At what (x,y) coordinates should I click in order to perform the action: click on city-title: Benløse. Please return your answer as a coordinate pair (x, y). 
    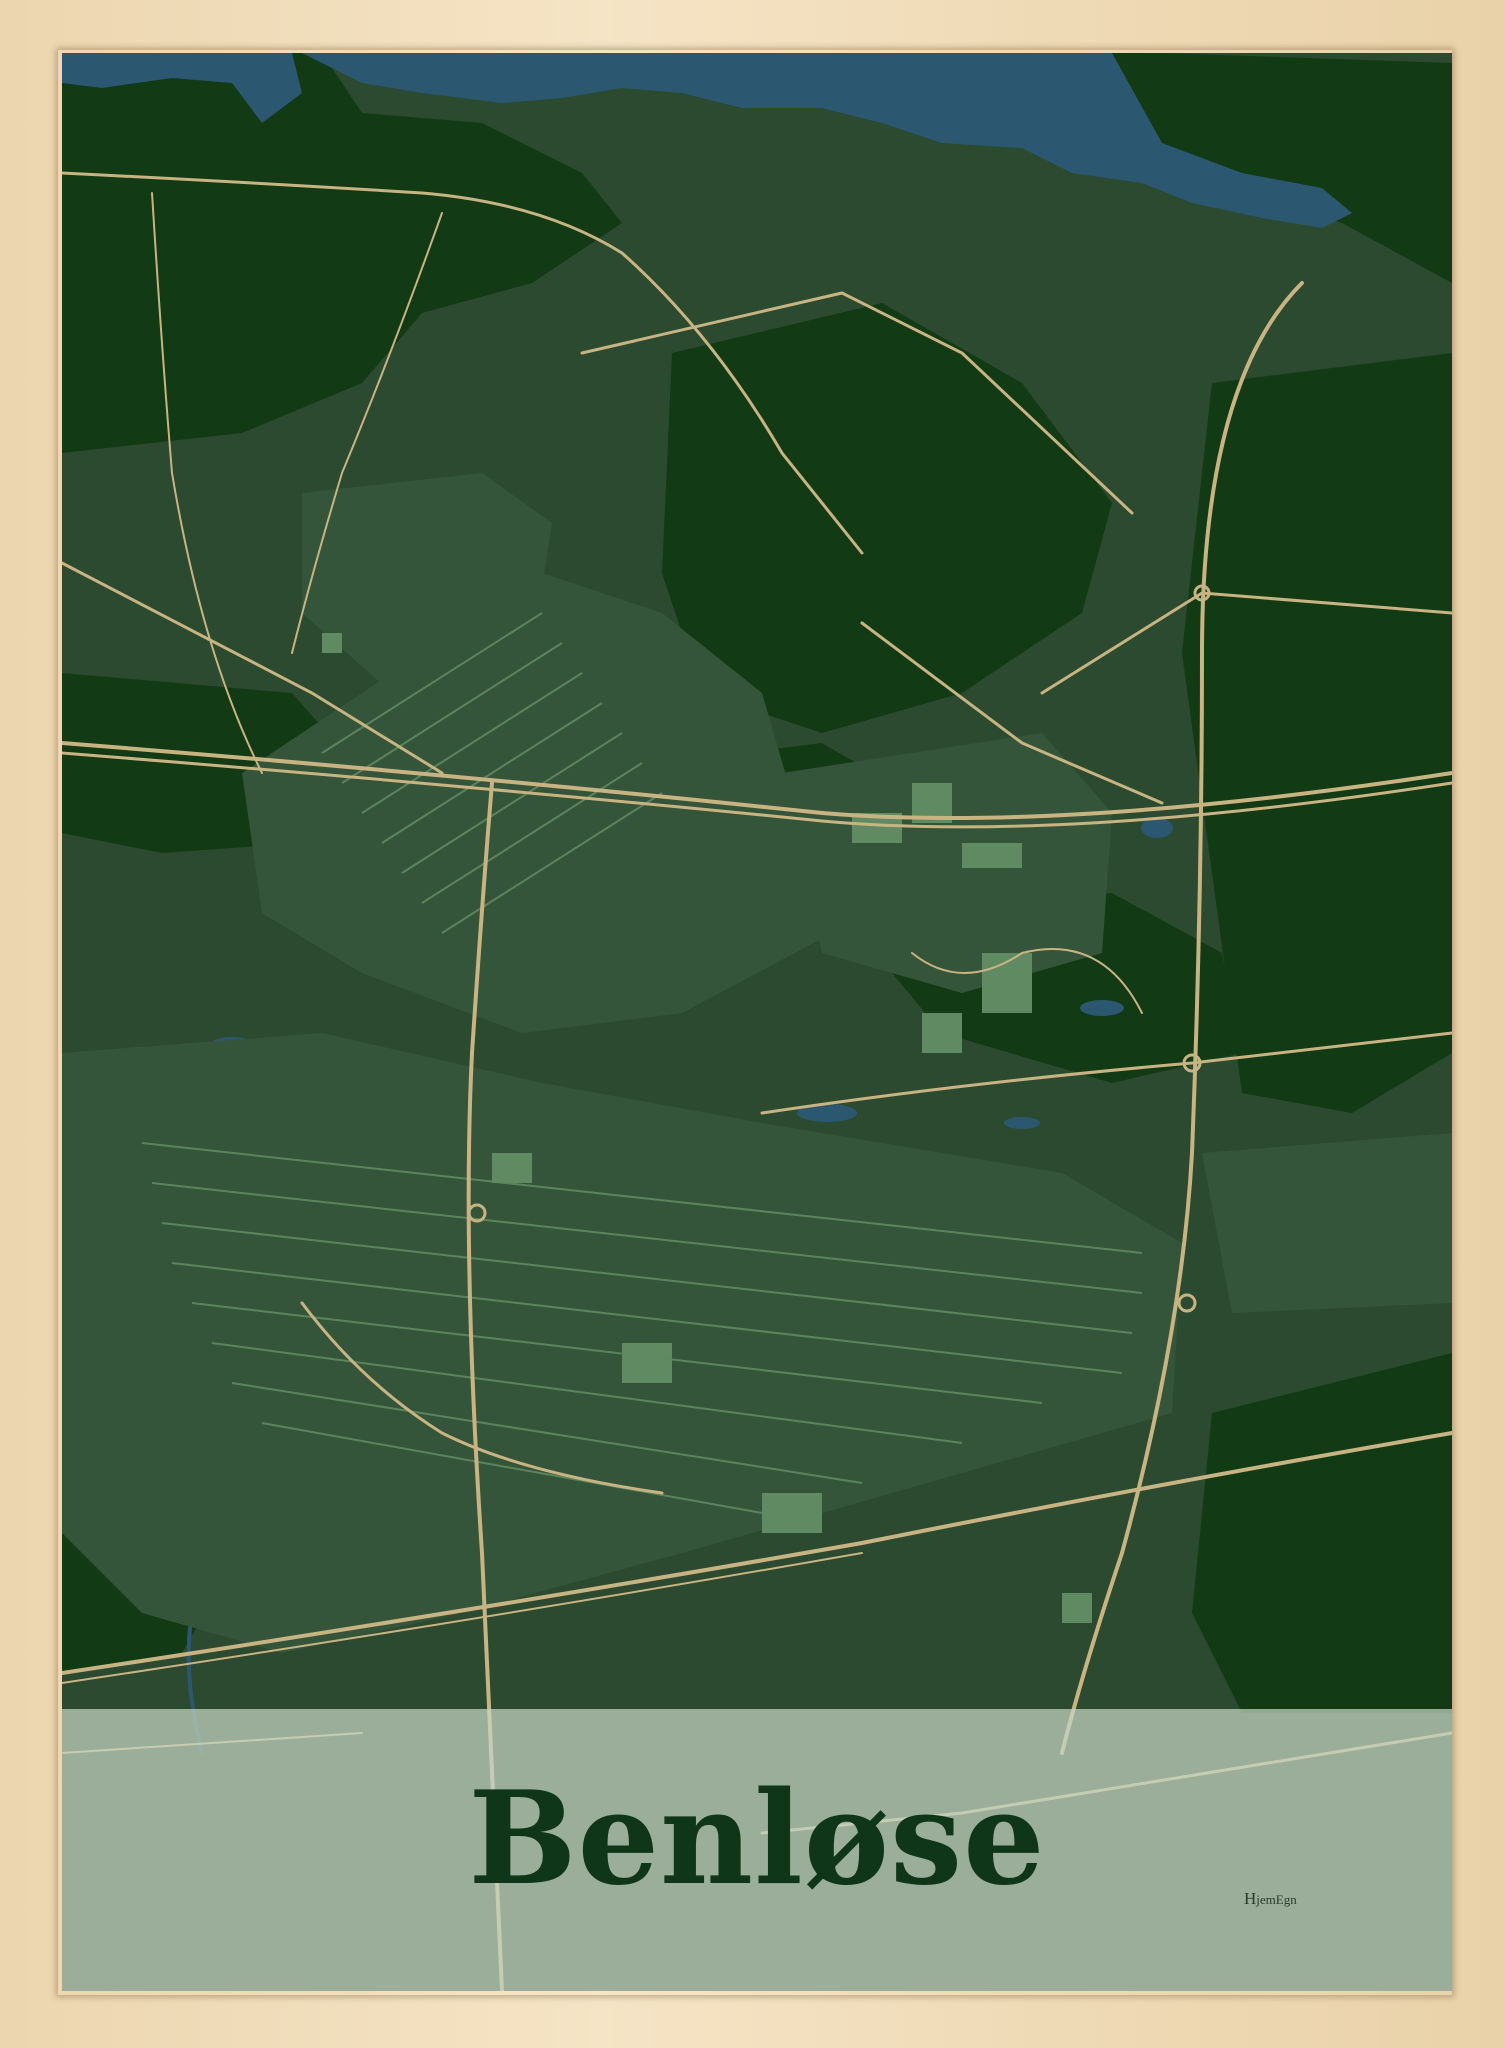
    Looking at the image, I should click on (757, 1839).